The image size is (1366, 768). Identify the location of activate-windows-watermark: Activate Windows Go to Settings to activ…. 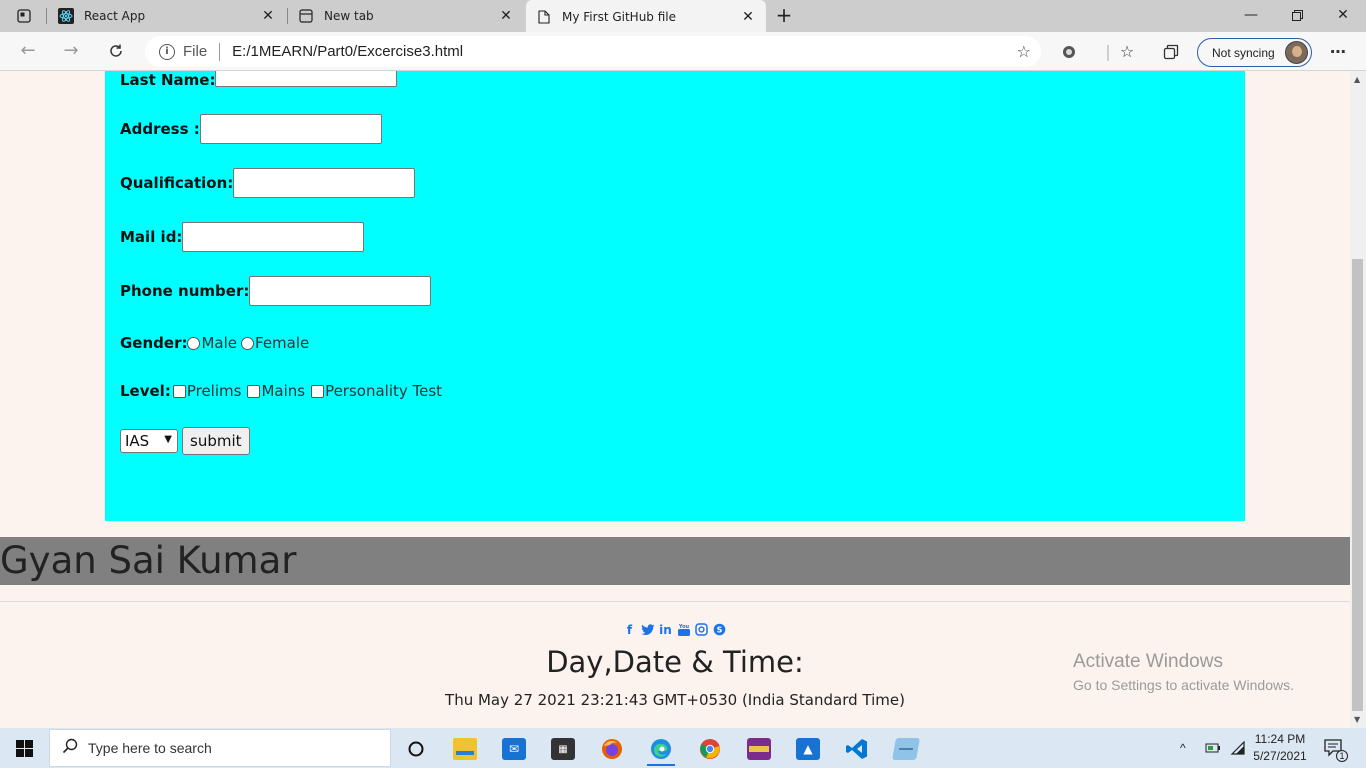
(1183, 672).